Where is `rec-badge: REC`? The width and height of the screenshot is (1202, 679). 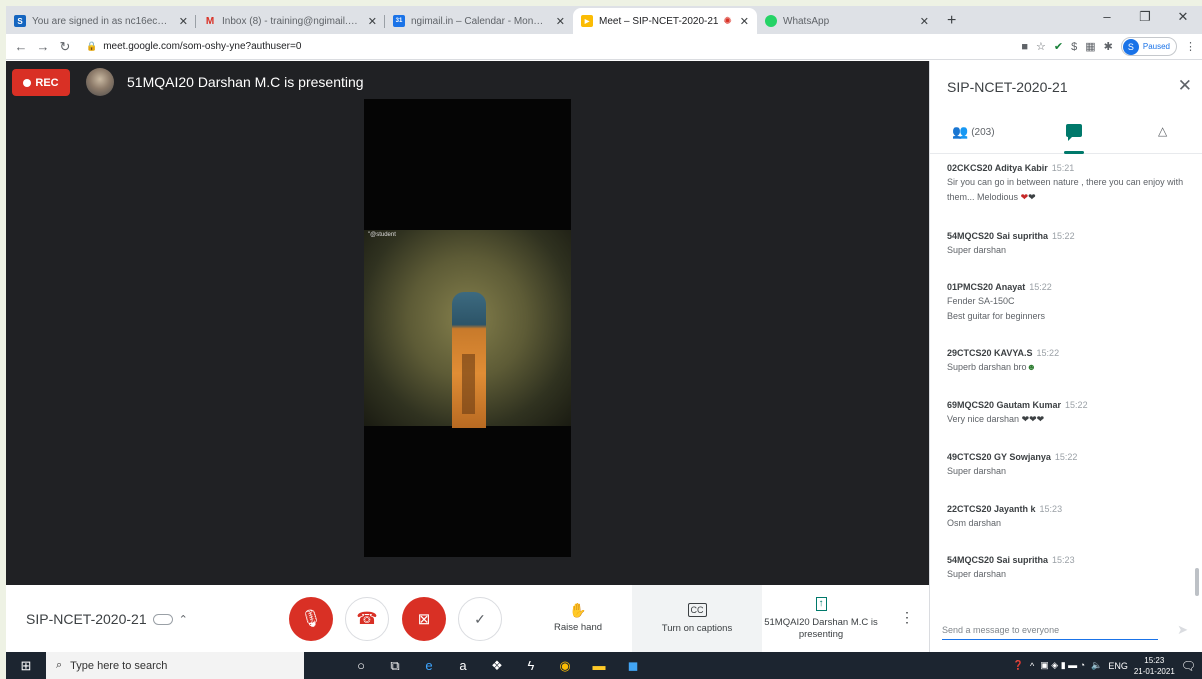
rec-badge: REC is located at coordinates (41, 82).